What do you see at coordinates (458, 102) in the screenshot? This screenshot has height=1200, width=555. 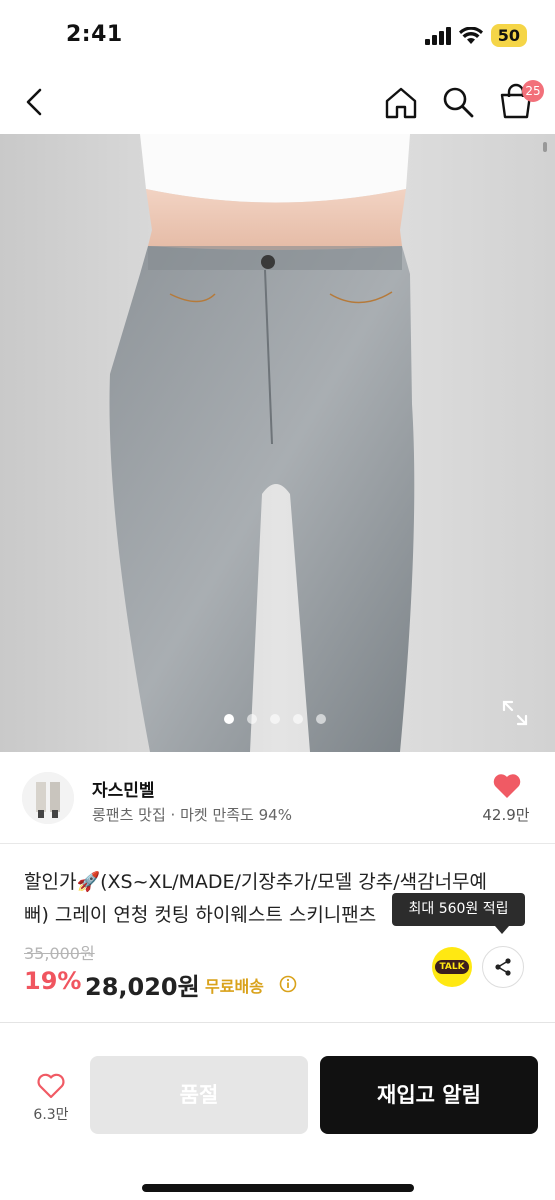 I see `search-icon` at bounding box center [458, 102].